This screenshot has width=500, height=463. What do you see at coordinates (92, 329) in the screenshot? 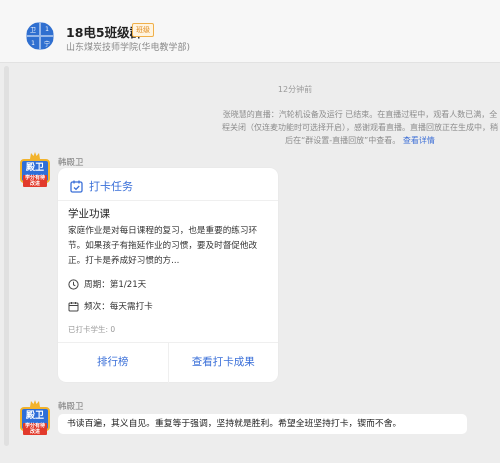
I see `checked-in-count: 已打卡学生: 0` at bounding box center [92, 329].